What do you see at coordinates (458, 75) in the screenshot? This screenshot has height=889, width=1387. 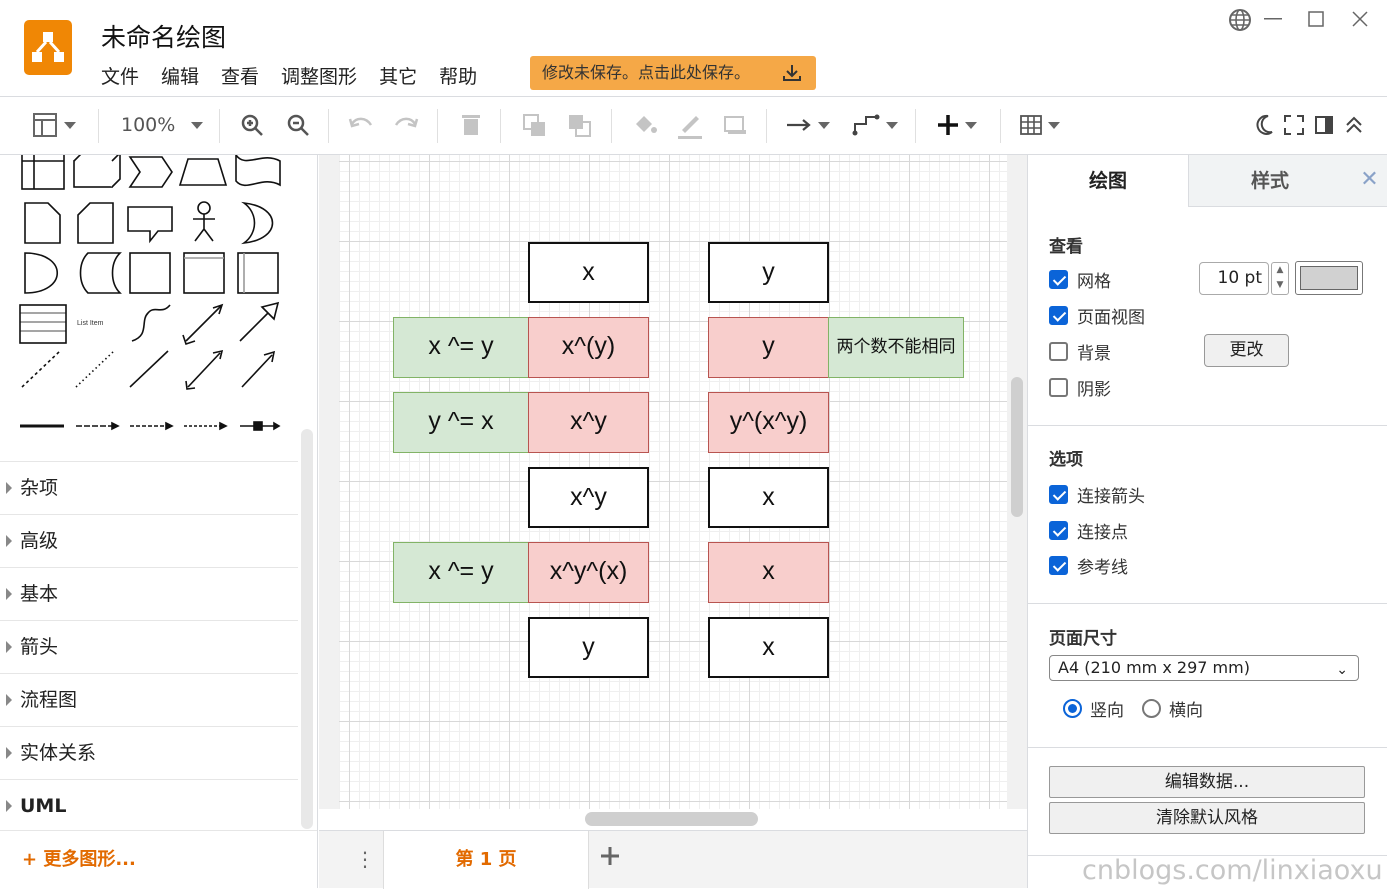 I see `menu-help: 帮助` at bounding box center [458, 75].